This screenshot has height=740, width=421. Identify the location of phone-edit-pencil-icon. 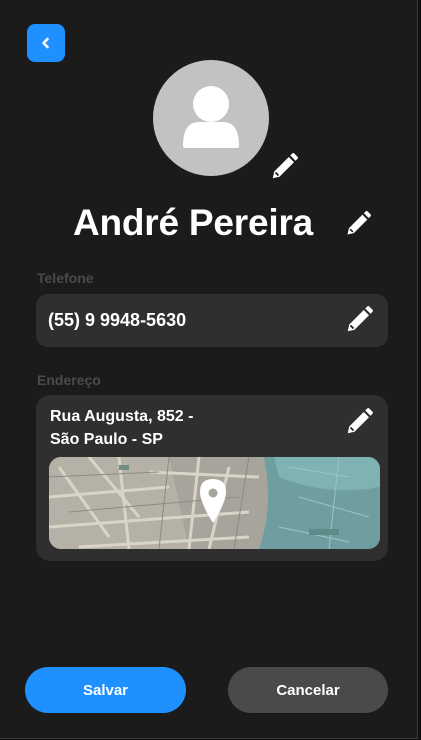
(359, 320).